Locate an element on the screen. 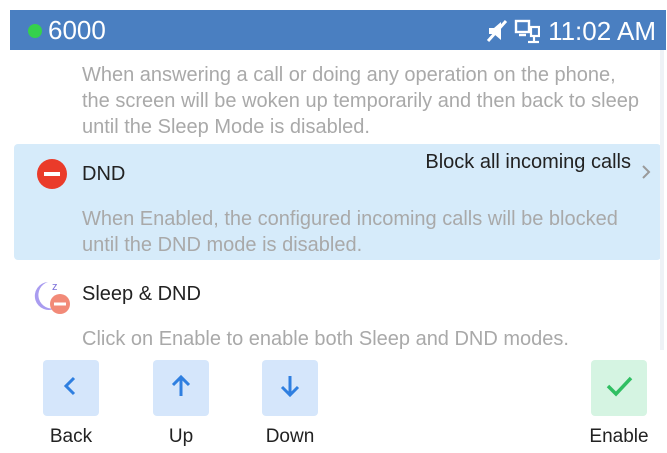  chevron-left-icon is located at coordinates (71, 388).